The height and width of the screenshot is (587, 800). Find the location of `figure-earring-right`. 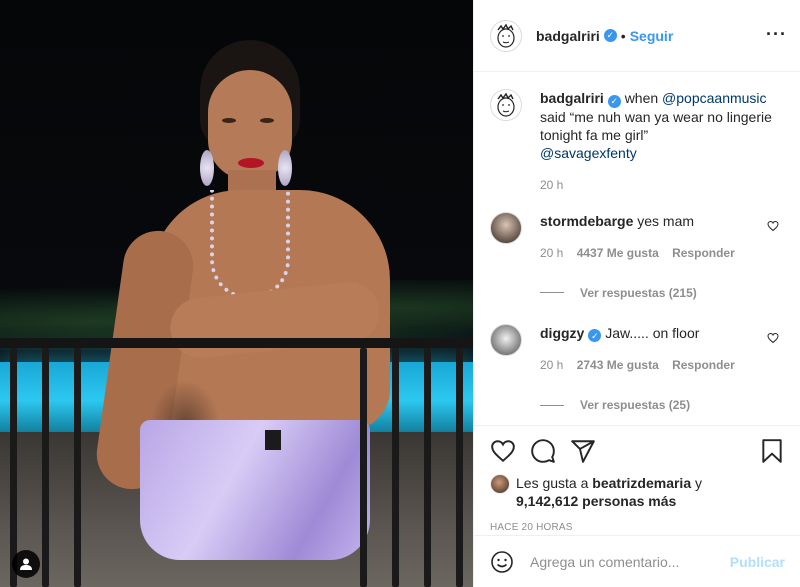

figure-earring-right is located at coordinates (285, 168).